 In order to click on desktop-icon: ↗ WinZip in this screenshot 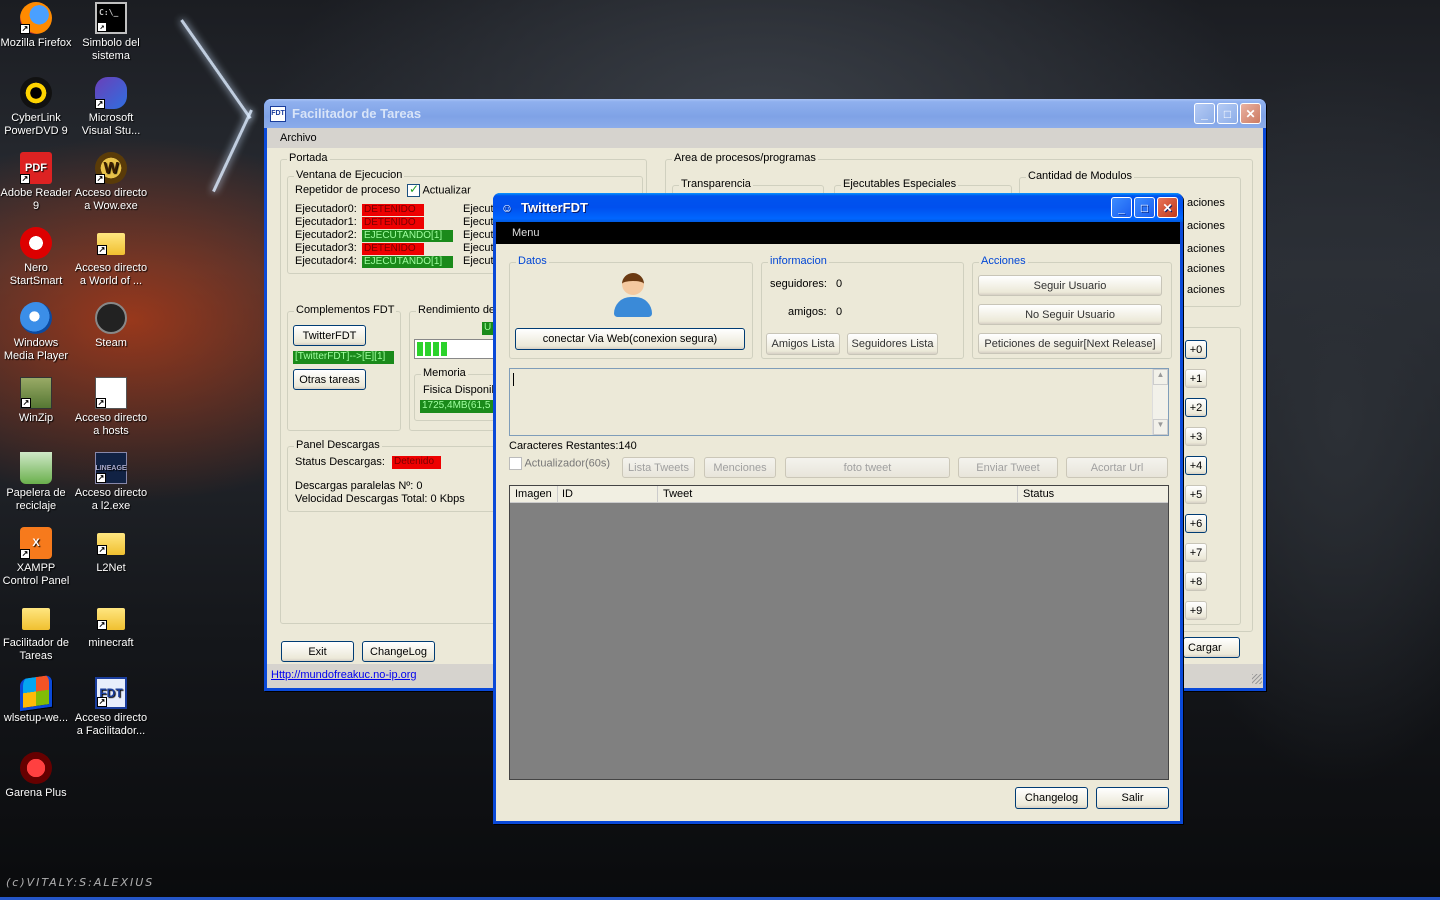, I will do `click(37, 401)`.